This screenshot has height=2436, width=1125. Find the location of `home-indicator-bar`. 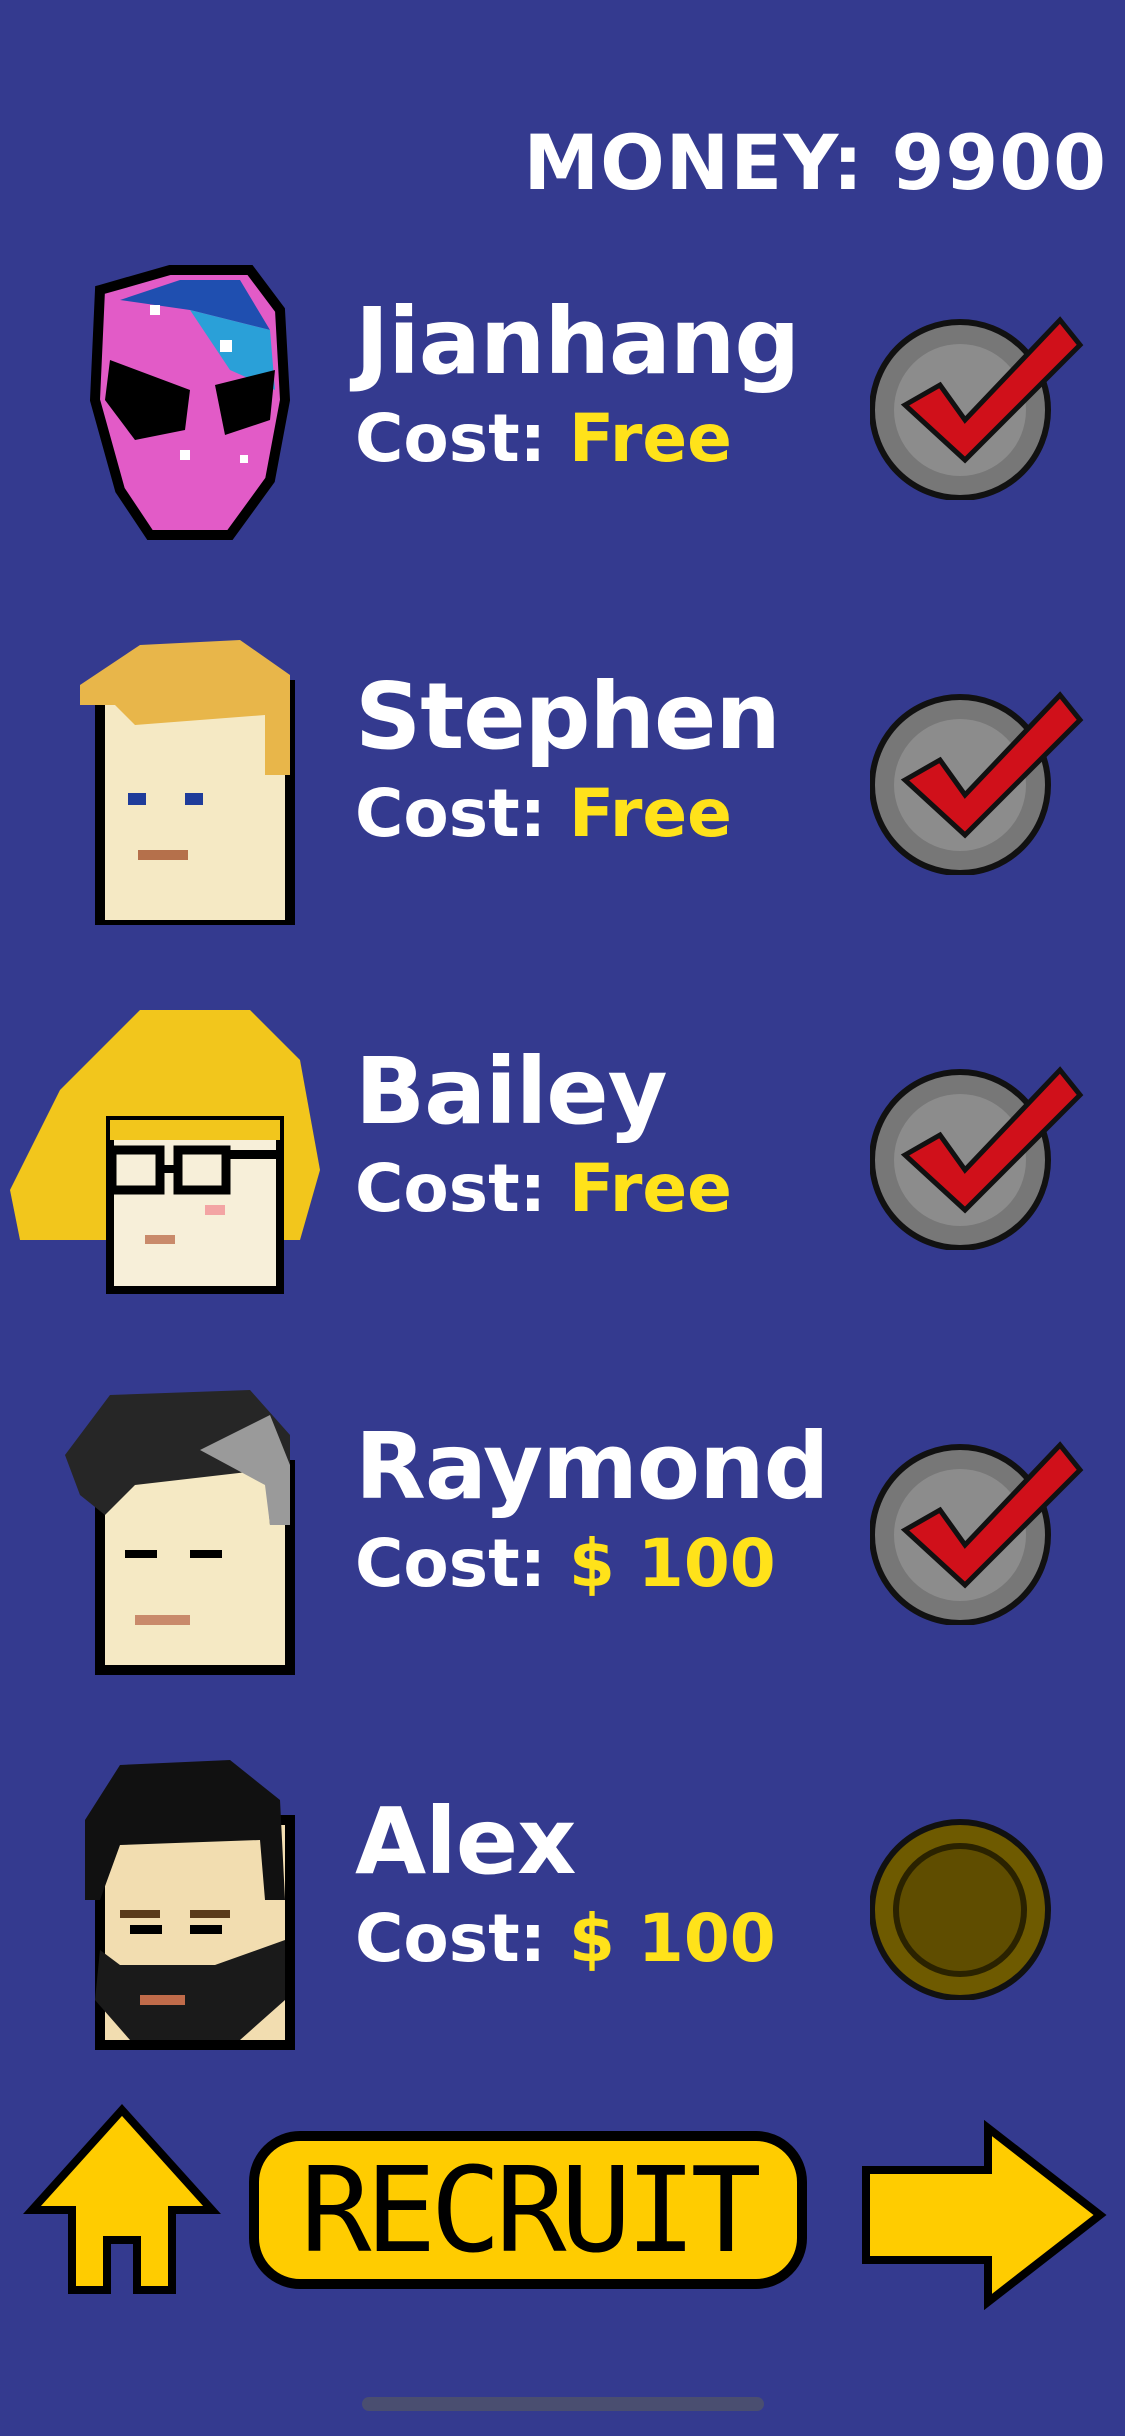

home-indicator-bar is located at coordinates (563, 2404).